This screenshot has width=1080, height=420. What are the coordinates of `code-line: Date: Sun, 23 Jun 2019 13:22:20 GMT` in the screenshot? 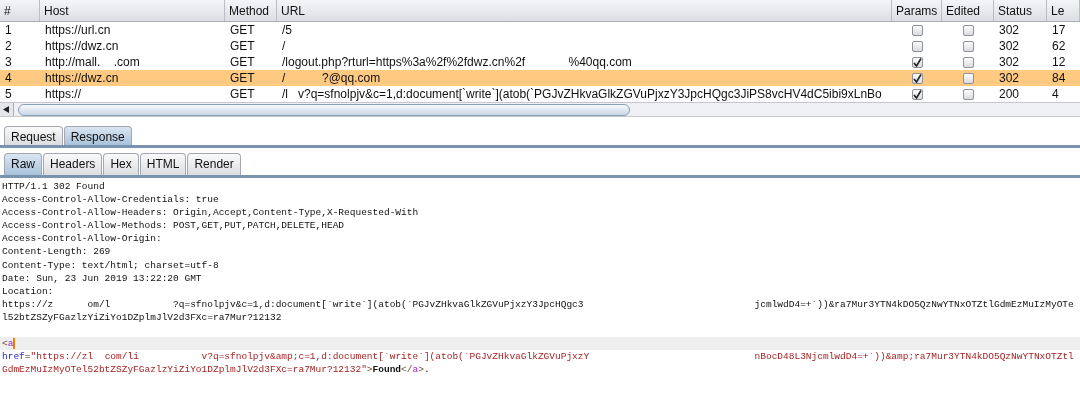 It's located at (102, 278).